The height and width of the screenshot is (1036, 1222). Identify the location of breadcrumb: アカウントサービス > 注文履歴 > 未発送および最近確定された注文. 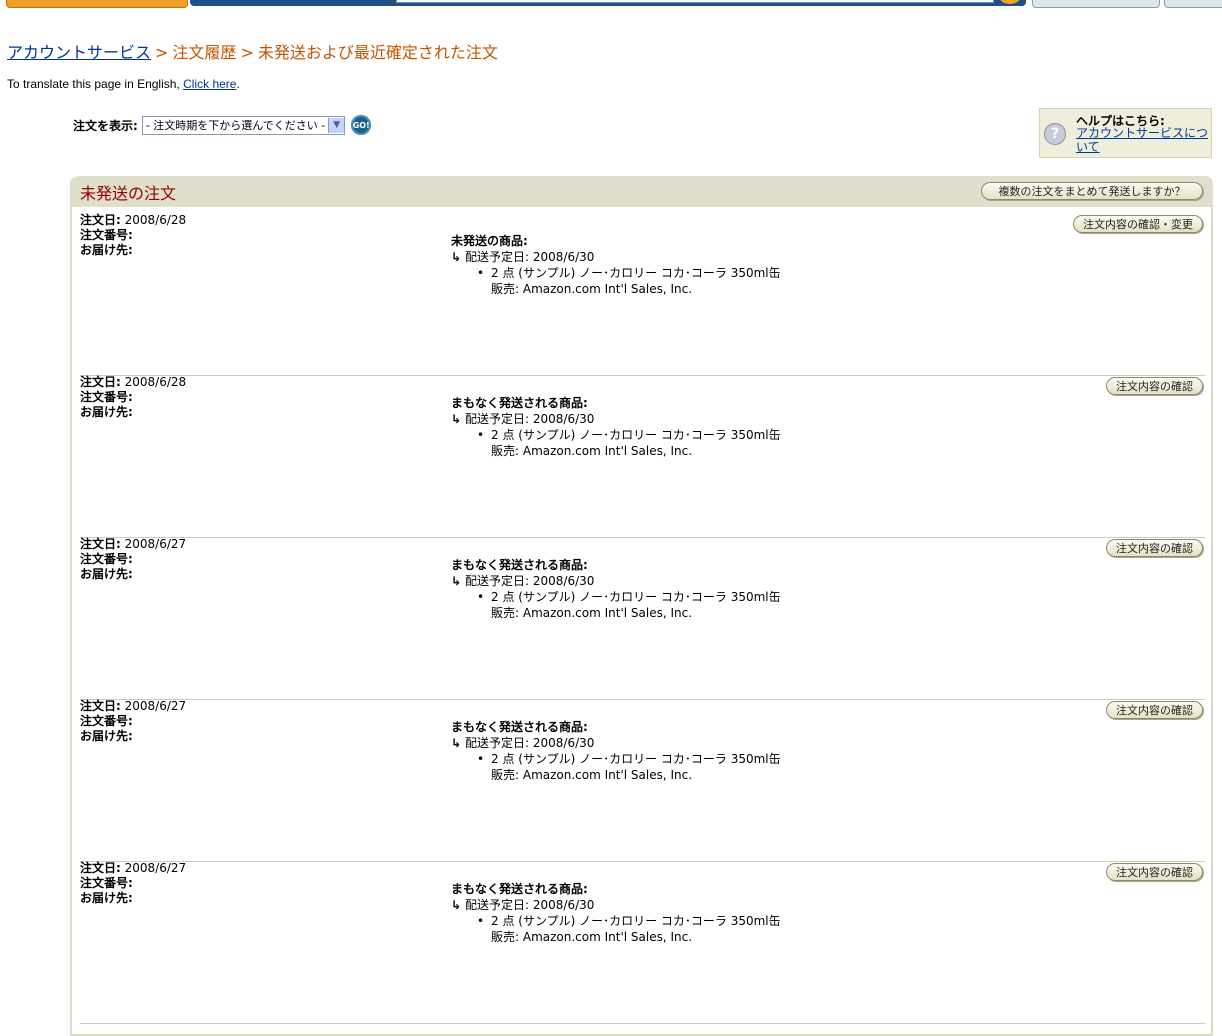
(252, 51).